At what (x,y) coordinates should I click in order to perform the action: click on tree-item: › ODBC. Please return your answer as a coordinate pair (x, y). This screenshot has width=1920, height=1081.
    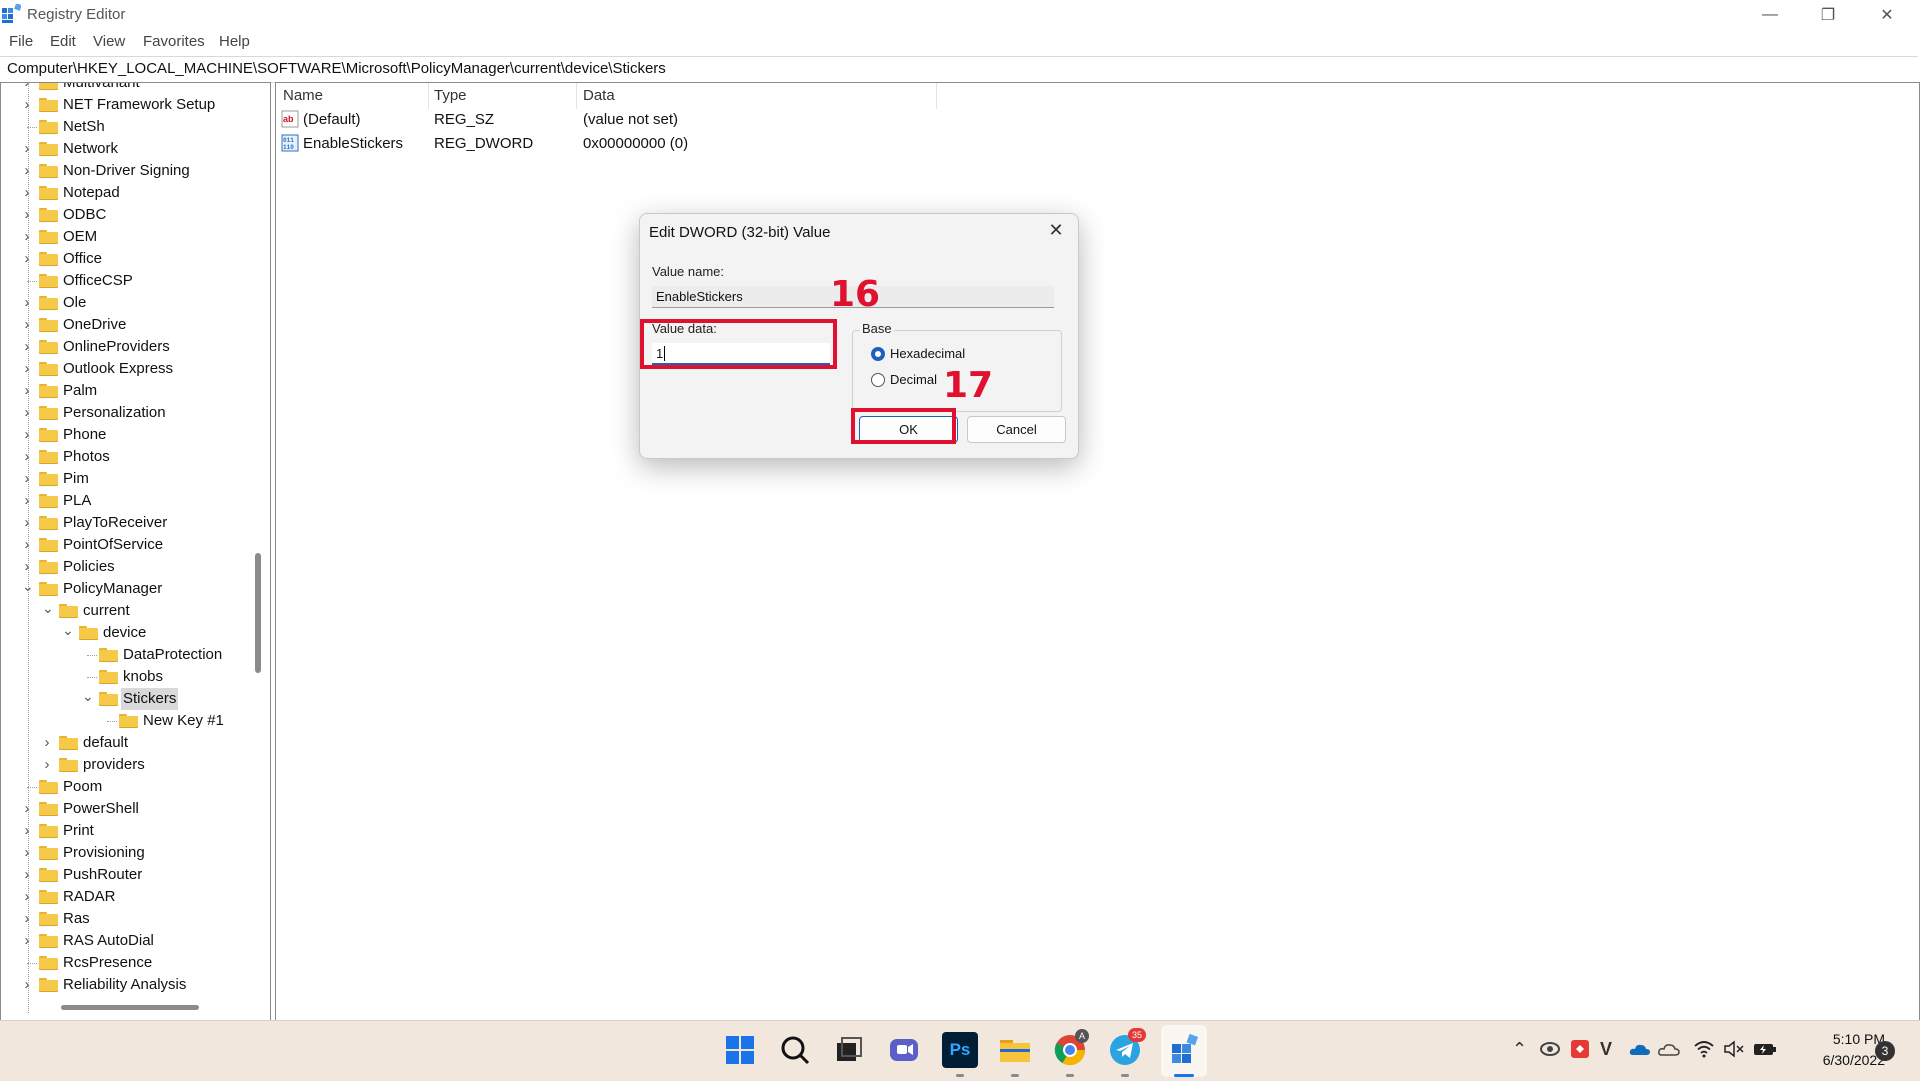
    Looking at the image, I should click on (126, 215).